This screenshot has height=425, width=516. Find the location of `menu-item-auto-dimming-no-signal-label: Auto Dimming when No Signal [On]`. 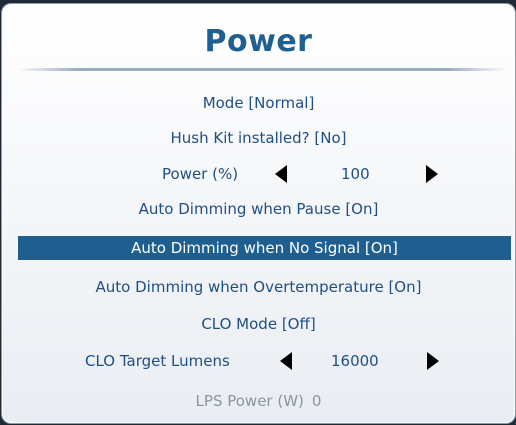

menu-item-auto-dimming-no-signal-label: Auto Dimming when No Signal [On] is located at coordinates (264, 248).